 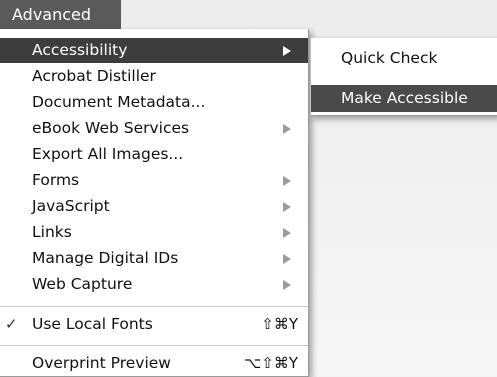 What do you see at coordinates (82, 284) in the screenshot?
I see `menu-item-label: Web Capture` at bounding box center [82, 284].